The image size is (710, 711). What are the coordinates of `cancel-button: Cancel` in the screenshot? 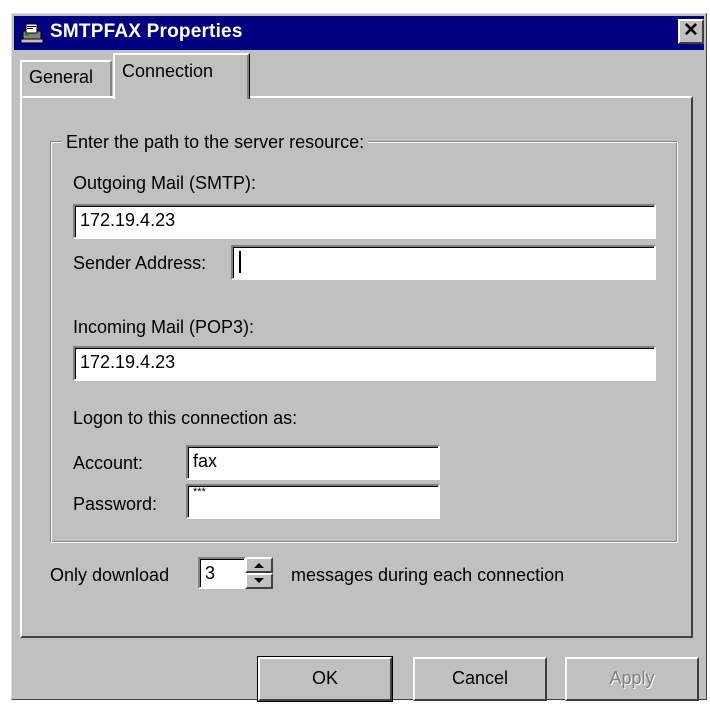 It's located at (480, 679).